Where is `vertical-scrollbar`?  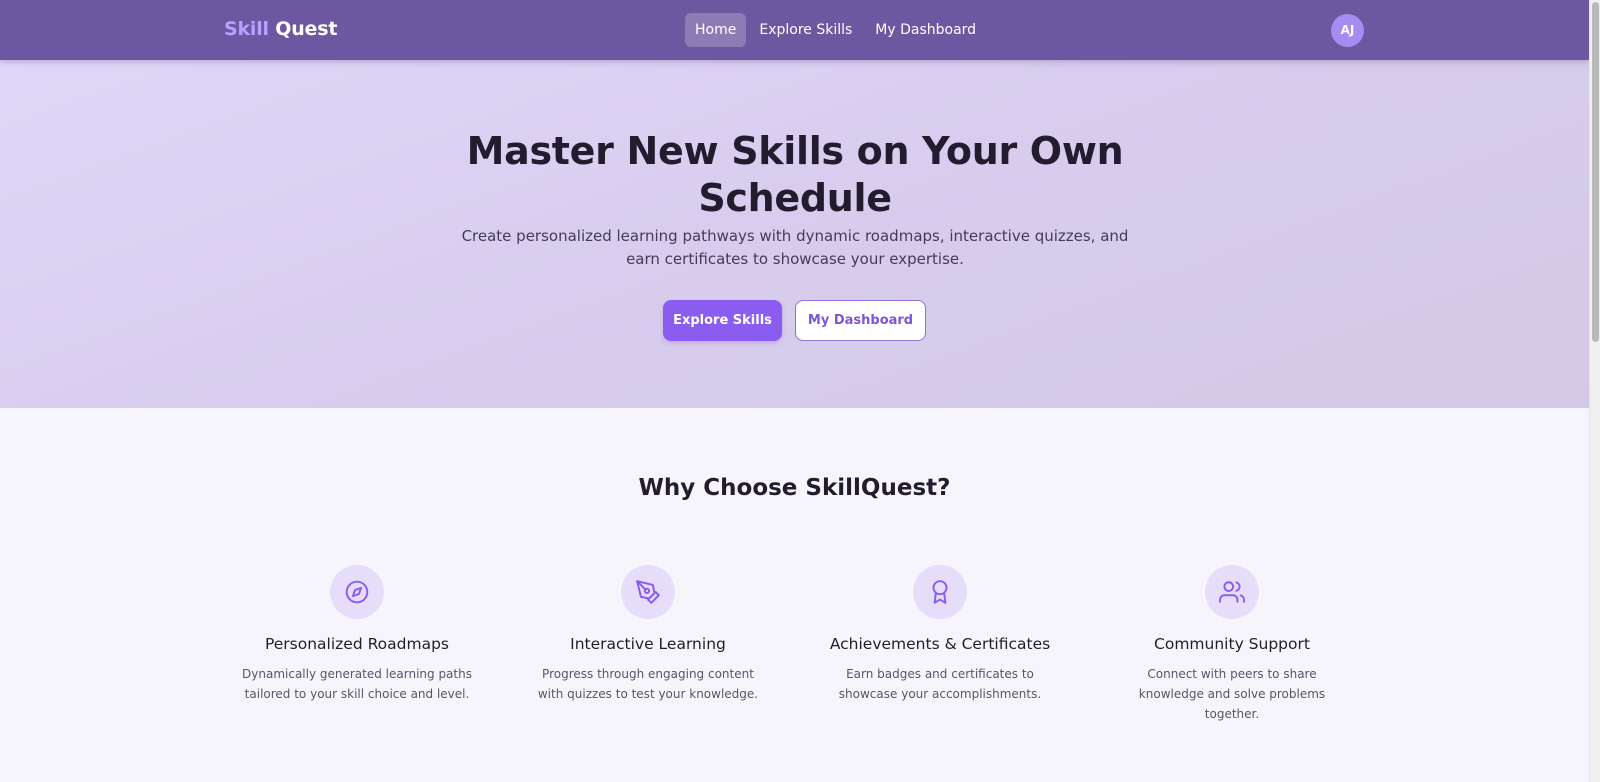
vertical-scrollbar is located at coordinates (1594, 391).